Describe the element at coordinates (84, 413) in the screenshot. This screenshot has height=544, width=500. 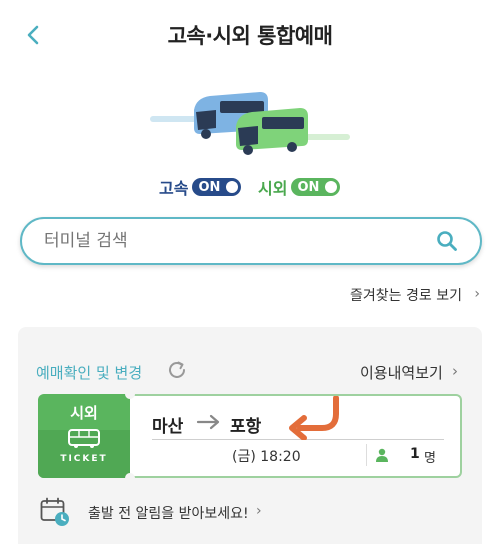
I see `ticket-type: 시외` at that location.